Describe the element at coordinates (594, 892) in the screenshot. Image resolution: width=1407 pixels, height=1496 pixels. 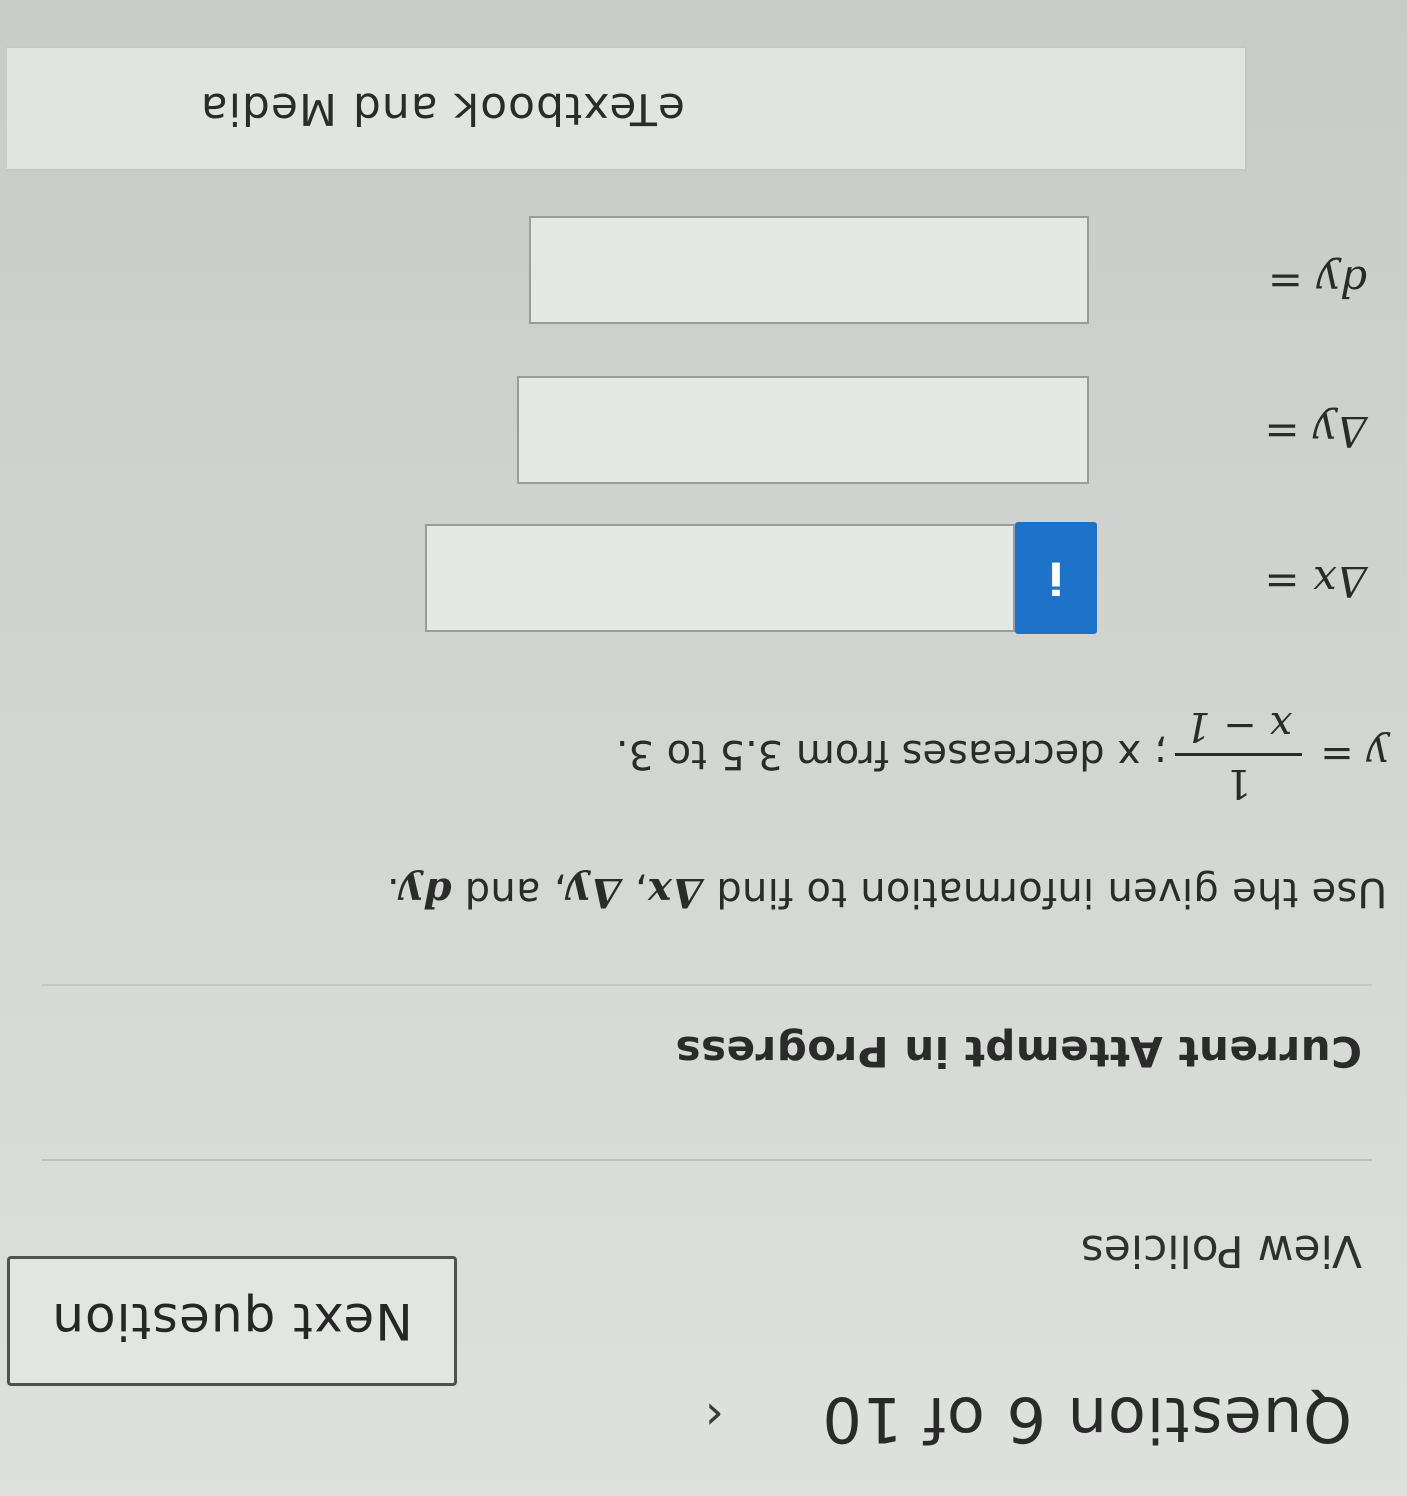
I see `delta-y-symbol: Δy` at that location.